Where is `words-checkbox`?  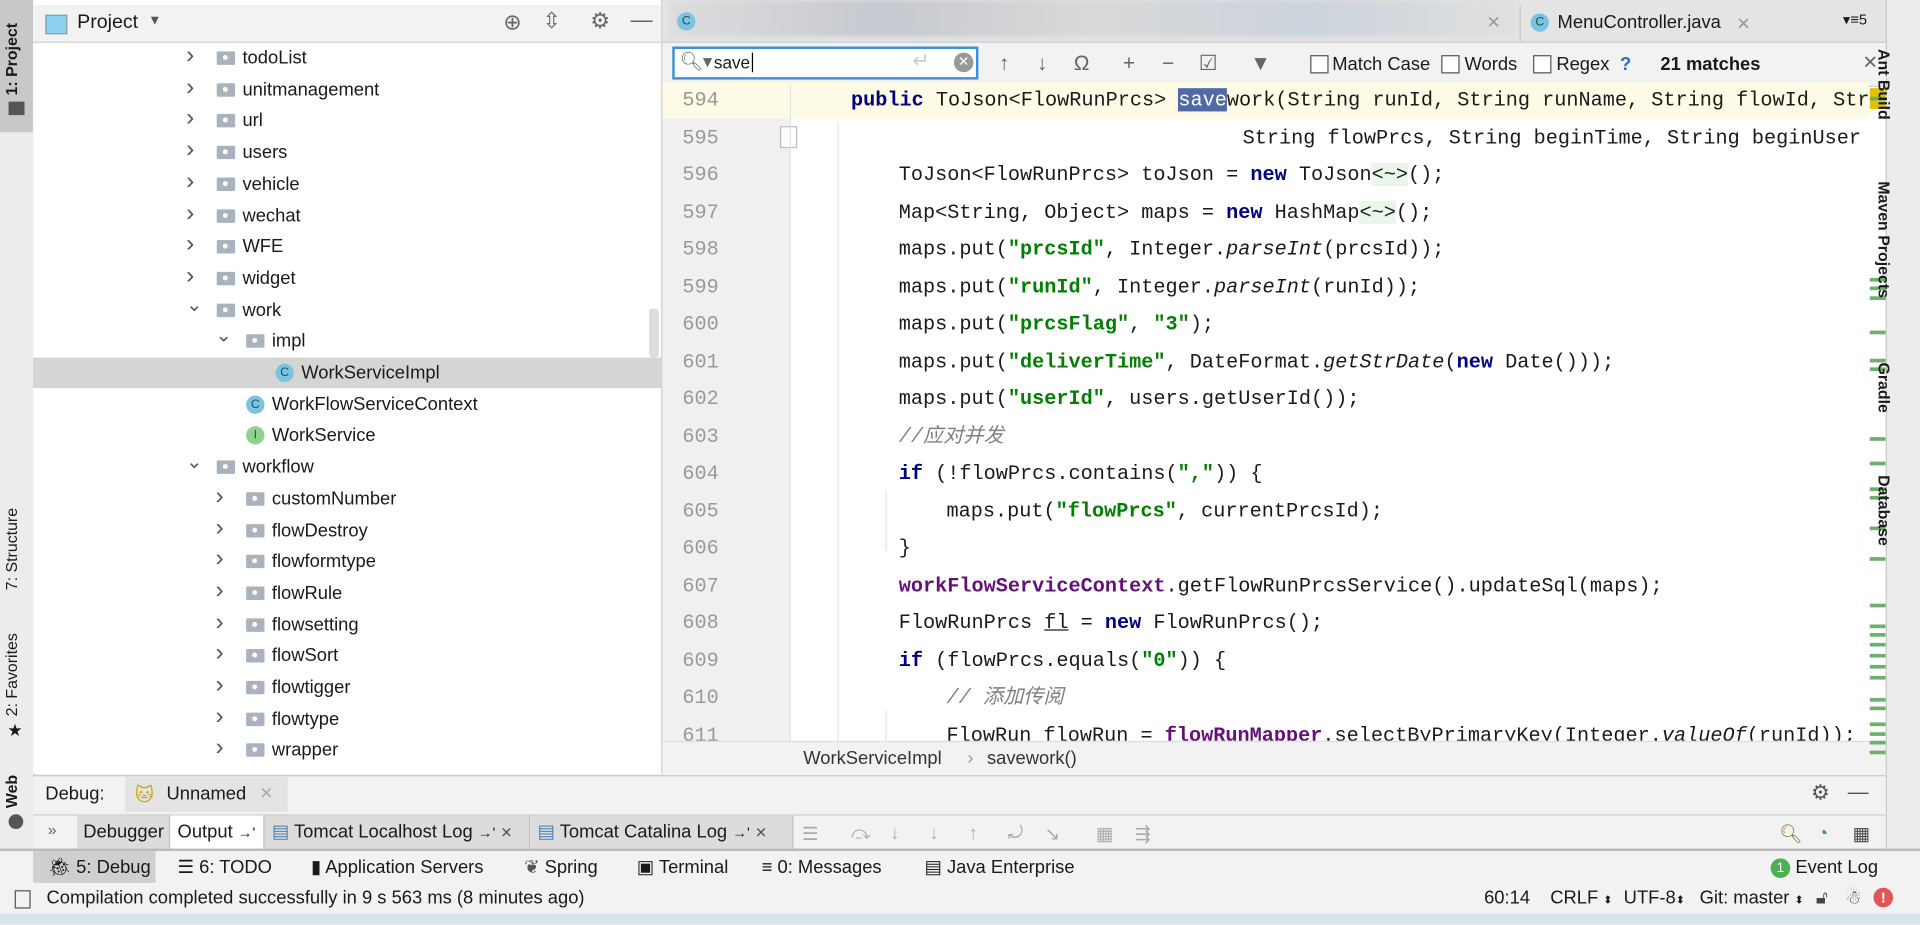 words-checkbox is located at coordinates (1450, 64).